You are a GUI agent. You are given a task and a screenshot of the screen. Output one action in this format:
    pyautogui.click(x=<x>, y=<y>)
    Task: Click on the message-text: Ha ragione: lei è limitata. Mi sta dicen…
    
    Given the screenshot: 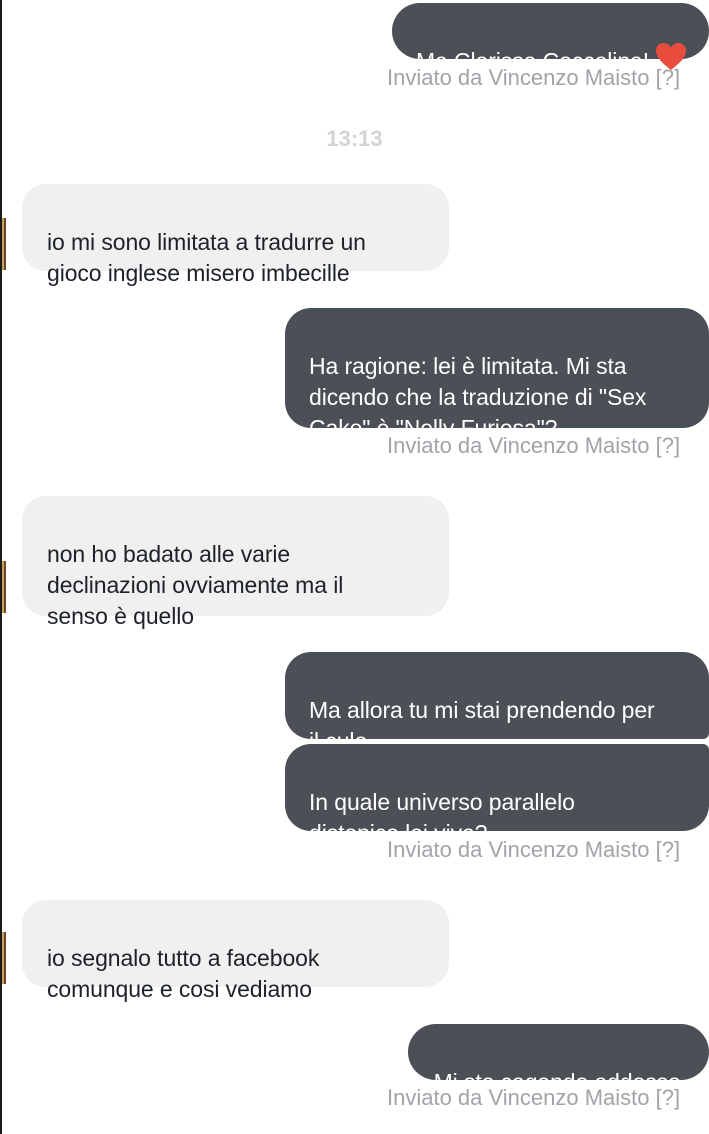 What is the action you would take?
    pyautogui.click(x=478, y=397)
    